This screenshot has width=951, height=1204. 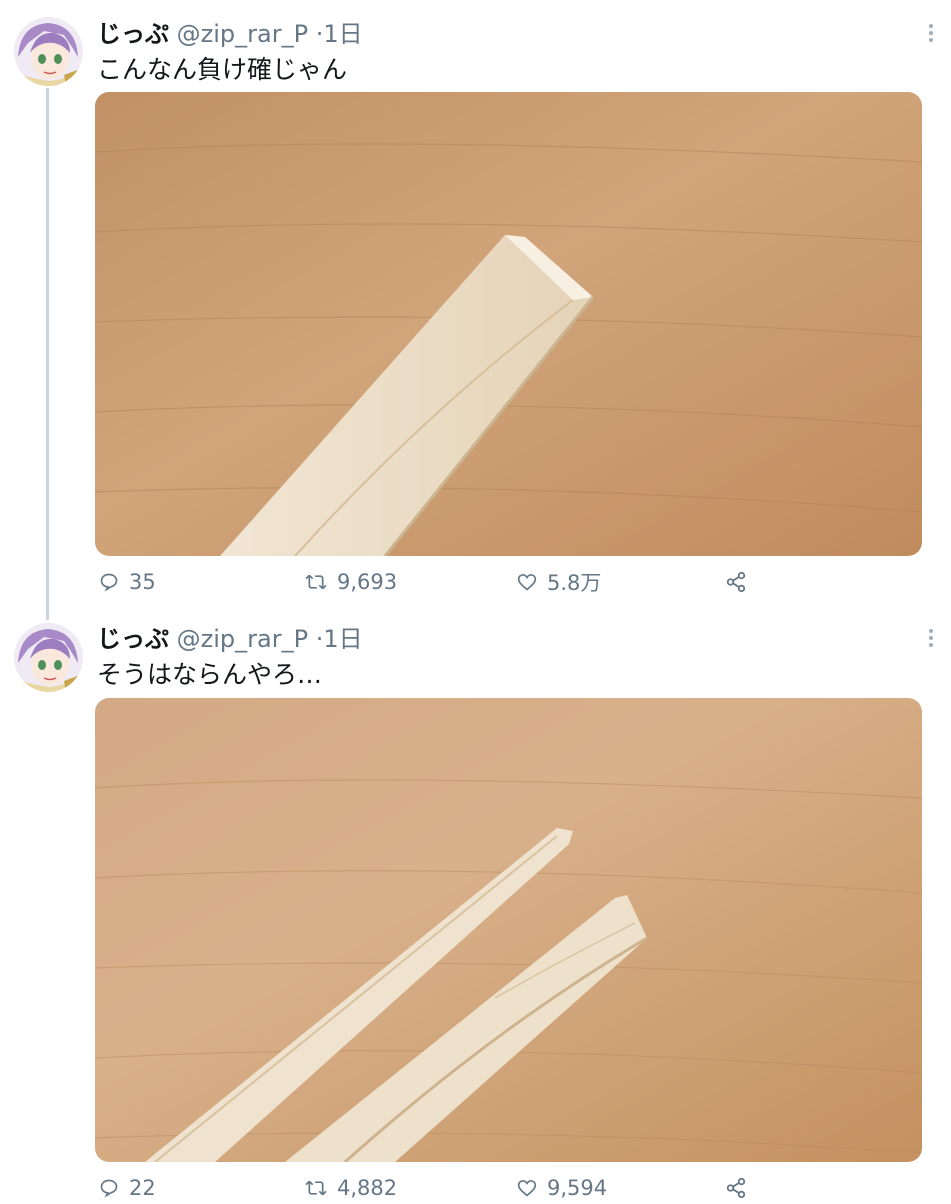 I want to click on retweet-count: 9,693, so click(x=367, y=582).